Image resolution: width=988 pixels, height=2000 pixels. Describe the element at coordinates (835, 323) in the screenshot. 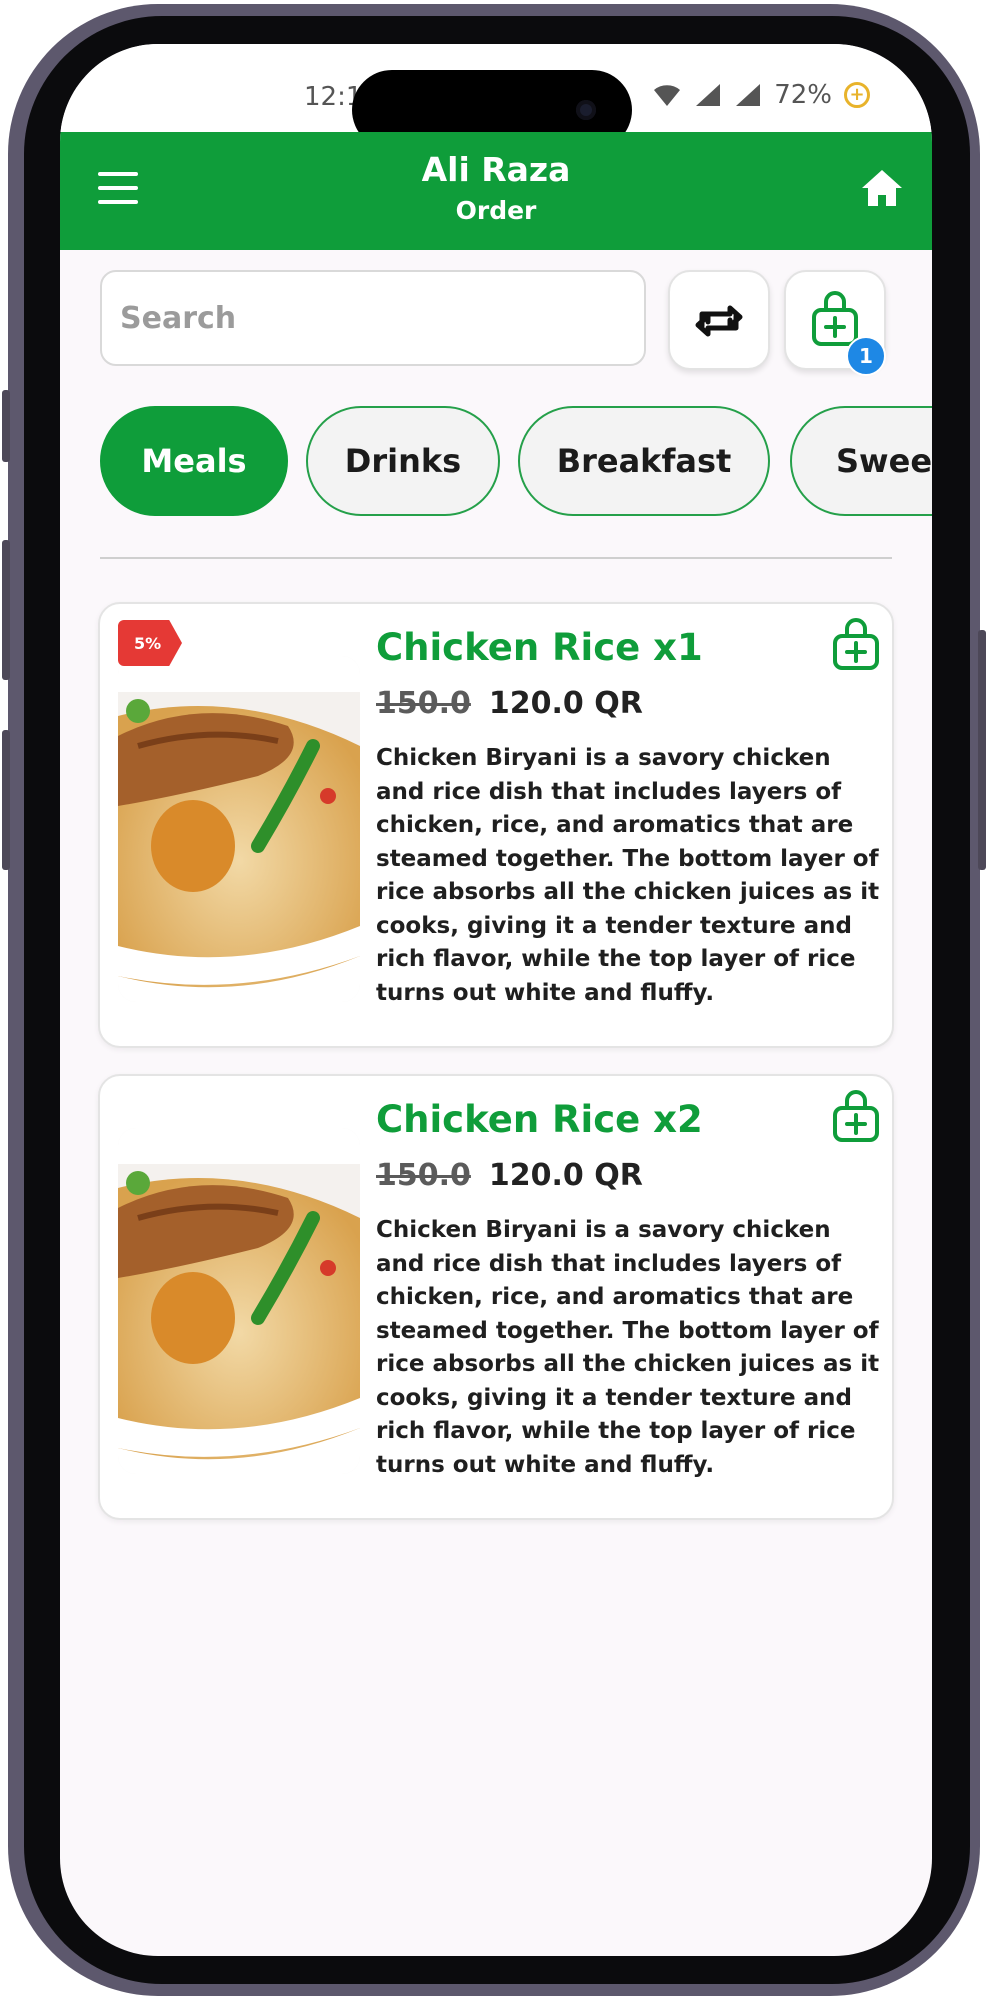

I see `cart-button: 1` at that location.